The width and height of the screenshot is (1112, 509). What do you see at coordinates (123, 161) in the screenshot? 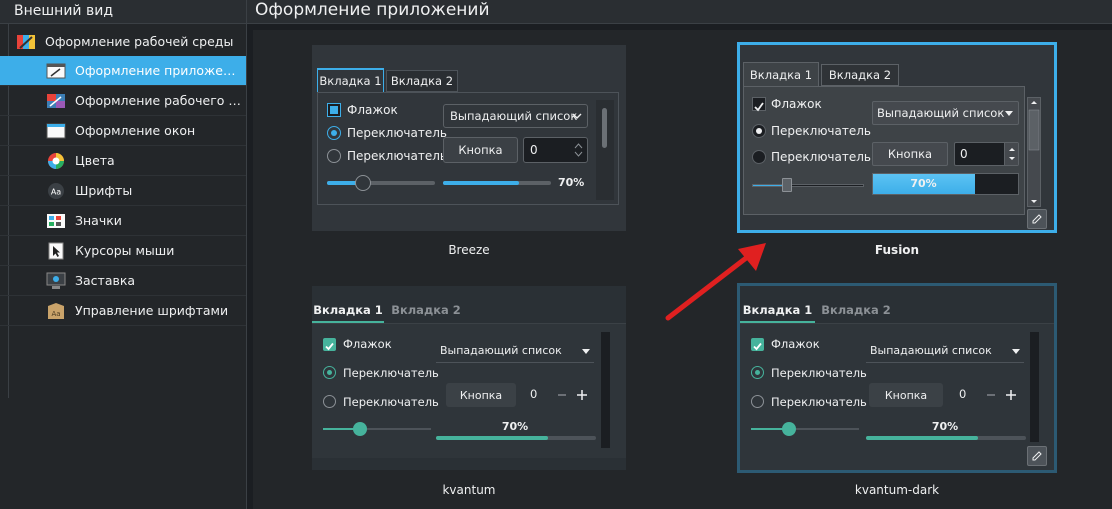
I see `sidebar-item-colors: Цвета` at bounding box center [123, 161].